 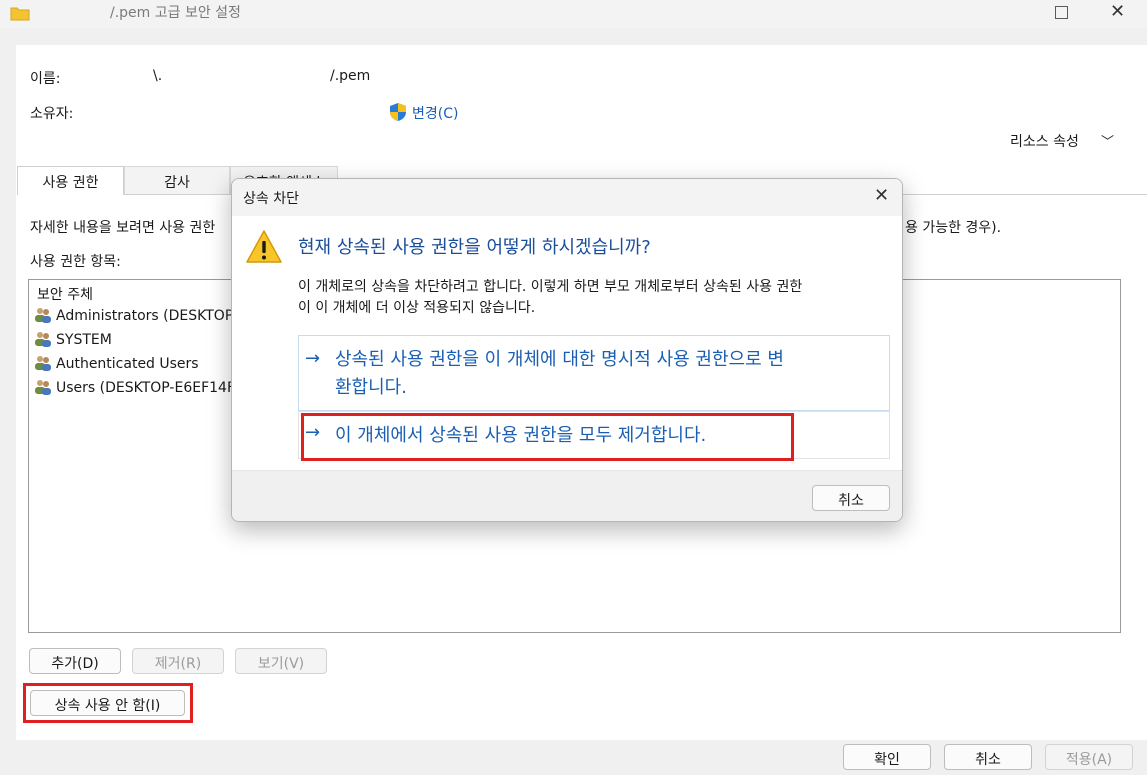 I want to click on folder-icon, so click(x=20, y=15).